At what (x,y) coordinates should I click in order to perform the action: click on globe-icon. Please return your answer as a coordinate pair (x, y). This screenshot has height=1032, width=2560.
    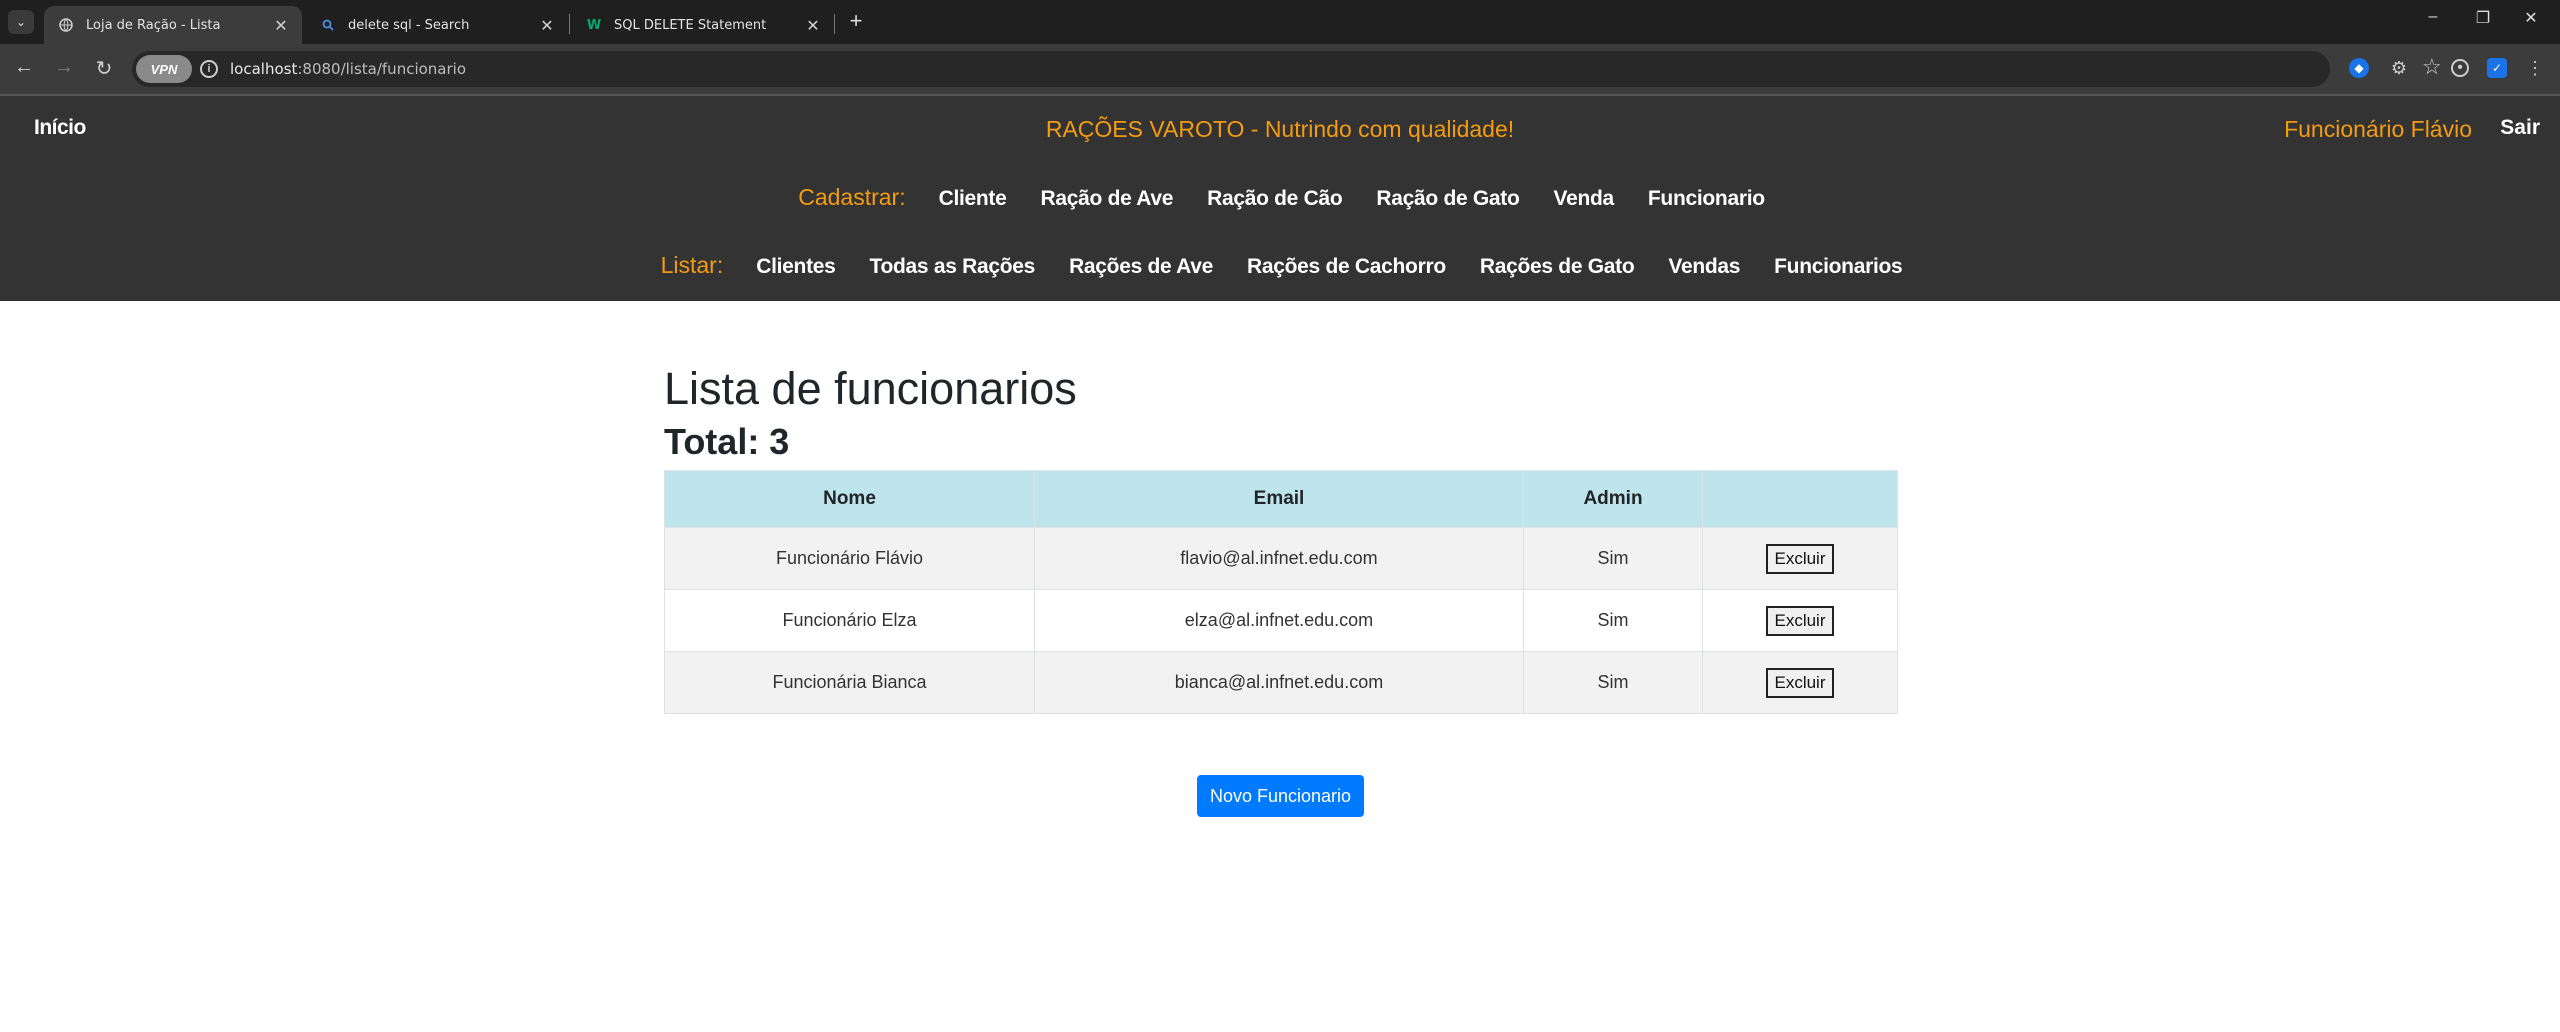
    Looking at the image, I should click on (66, 25).